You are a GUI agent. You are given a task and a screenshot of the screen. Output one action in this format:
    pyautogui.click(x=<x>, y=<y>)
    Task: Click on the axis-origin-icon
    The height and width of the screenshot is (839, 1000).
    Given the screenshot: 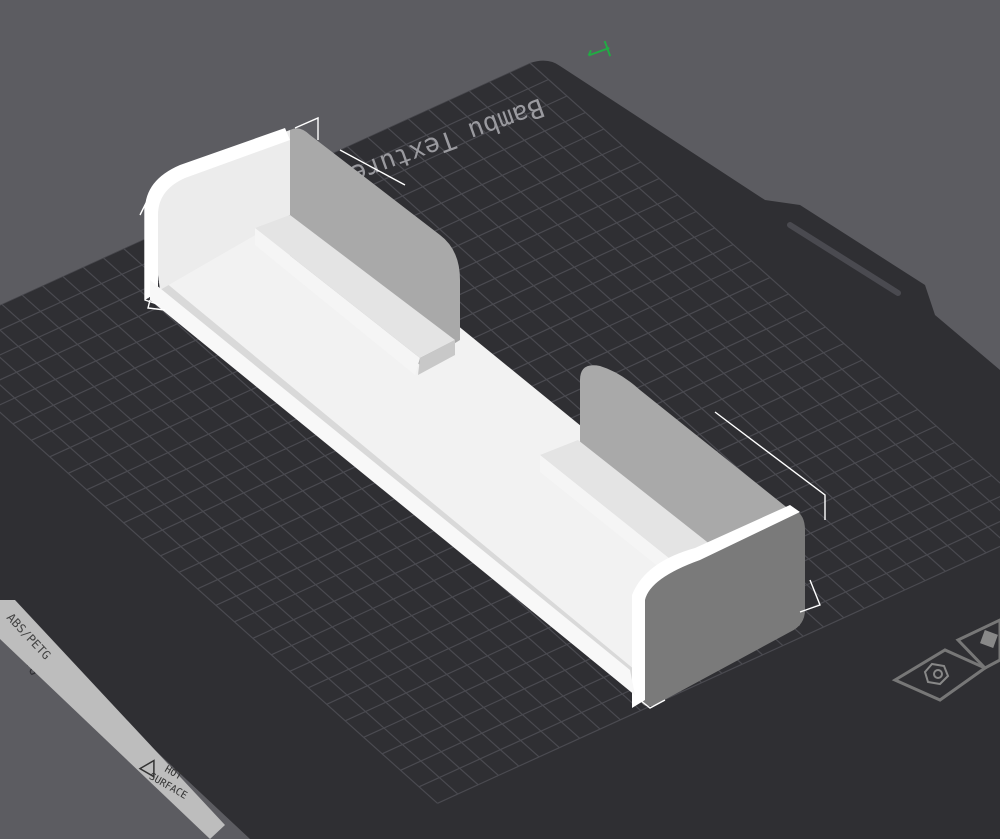 What is the action you would take?
    pyautogui.click(x=599, y=48)
    